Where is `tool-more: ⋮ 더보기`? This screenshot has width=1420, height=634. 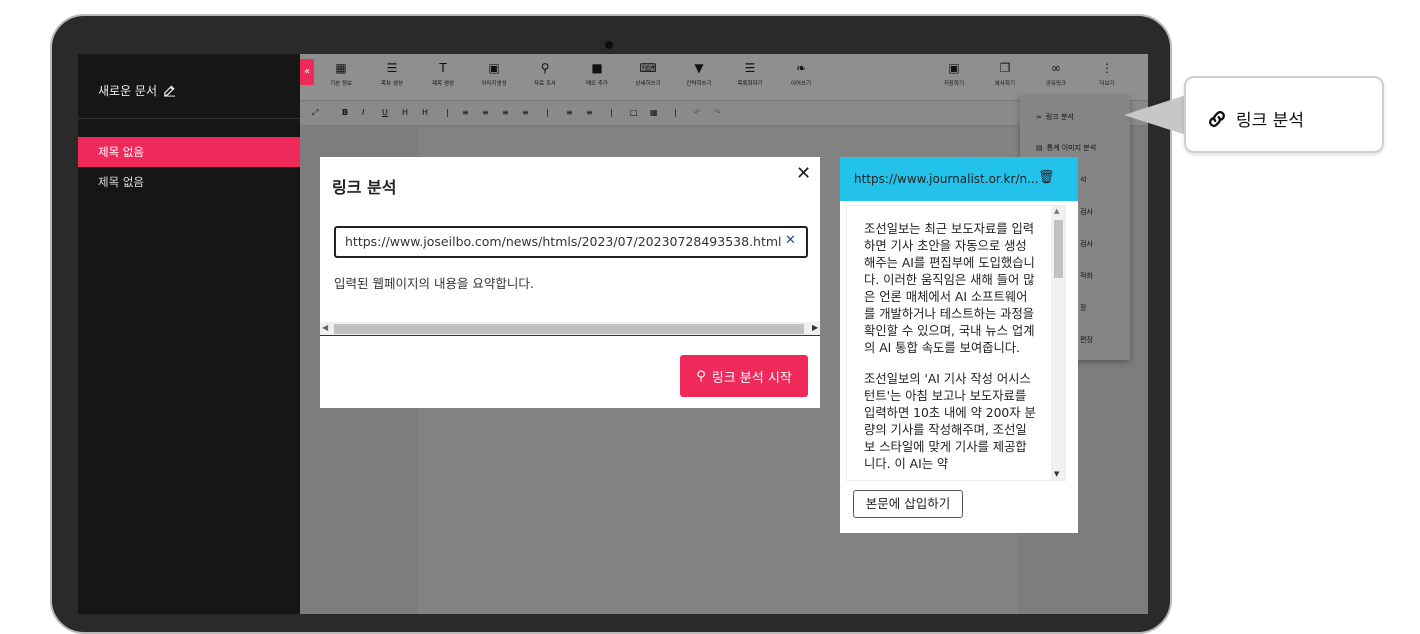
tool-more: ⋮ 더보기 is located at coordinates (1107, 74).